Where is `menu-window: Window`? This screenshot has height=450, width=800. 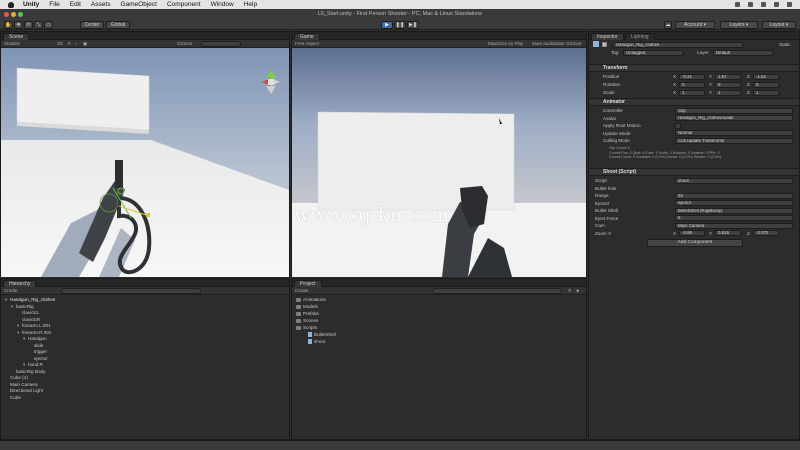 menu-window: Window is located at coordinates (222, 4).